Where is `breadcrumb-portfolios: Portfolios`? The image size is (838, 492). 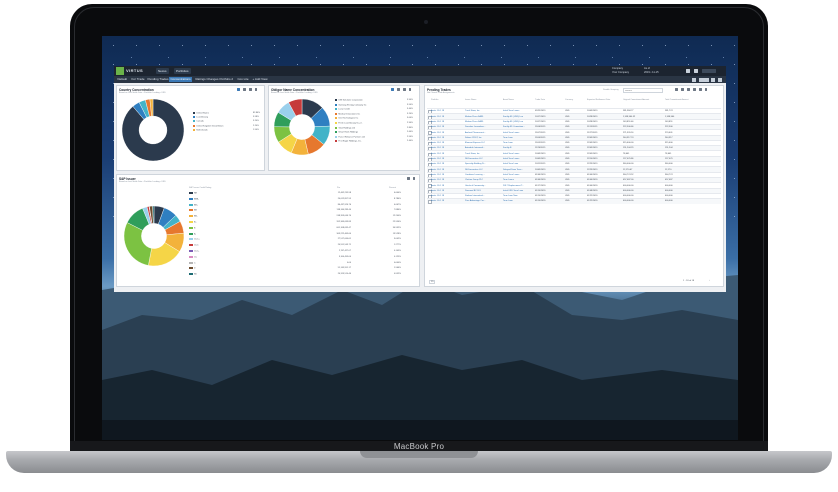
breadcrumb-portfolios: Portfolios is located at coordinates (182, 71).